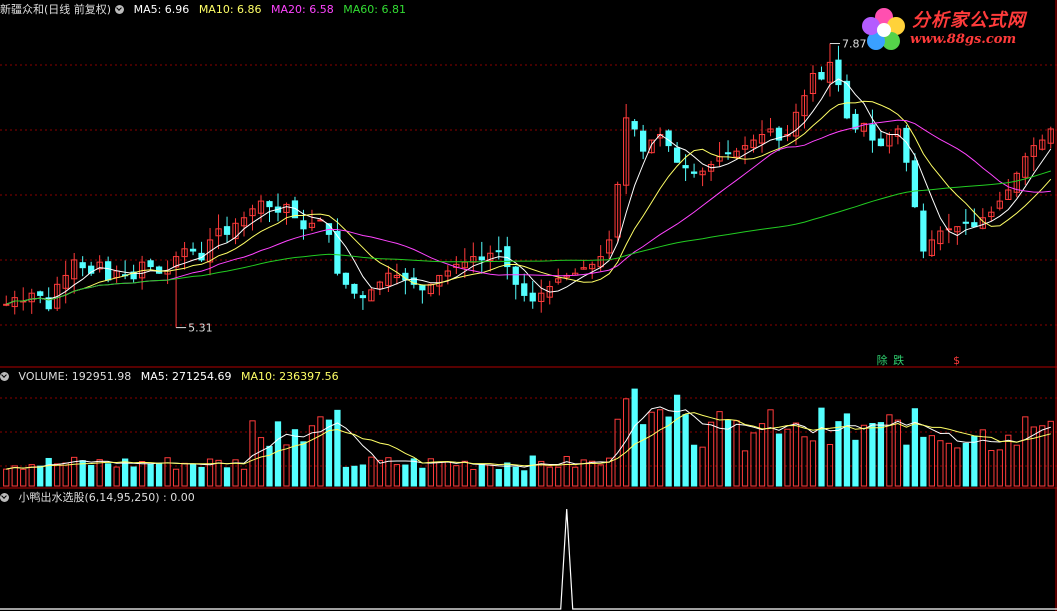 Image resolution: width=1057 pixels, height=611 pixels. What do you see at coordinates (374, 9) in the screenshot?
I see `ma60-legend: MA60: 6.81` at bounding box center [374, 9].